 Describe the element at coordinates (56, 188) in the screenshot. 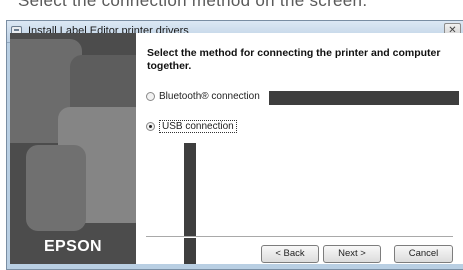

I see `decorative-shape` at that location.